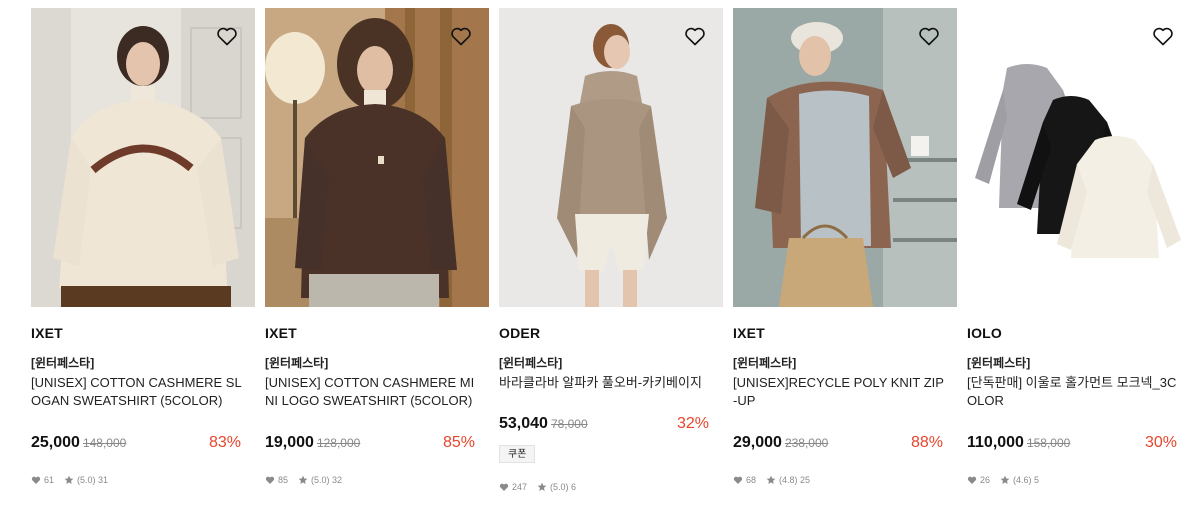 Image resolution: width=1202 pixels, height=513 pixels. What do you see at coordinates (839, 392) in the screenshot?
I see `product-name: [UNISEX]RECYCLE POLY KNIT ZIP-UP` at bounding box center [839, 392].